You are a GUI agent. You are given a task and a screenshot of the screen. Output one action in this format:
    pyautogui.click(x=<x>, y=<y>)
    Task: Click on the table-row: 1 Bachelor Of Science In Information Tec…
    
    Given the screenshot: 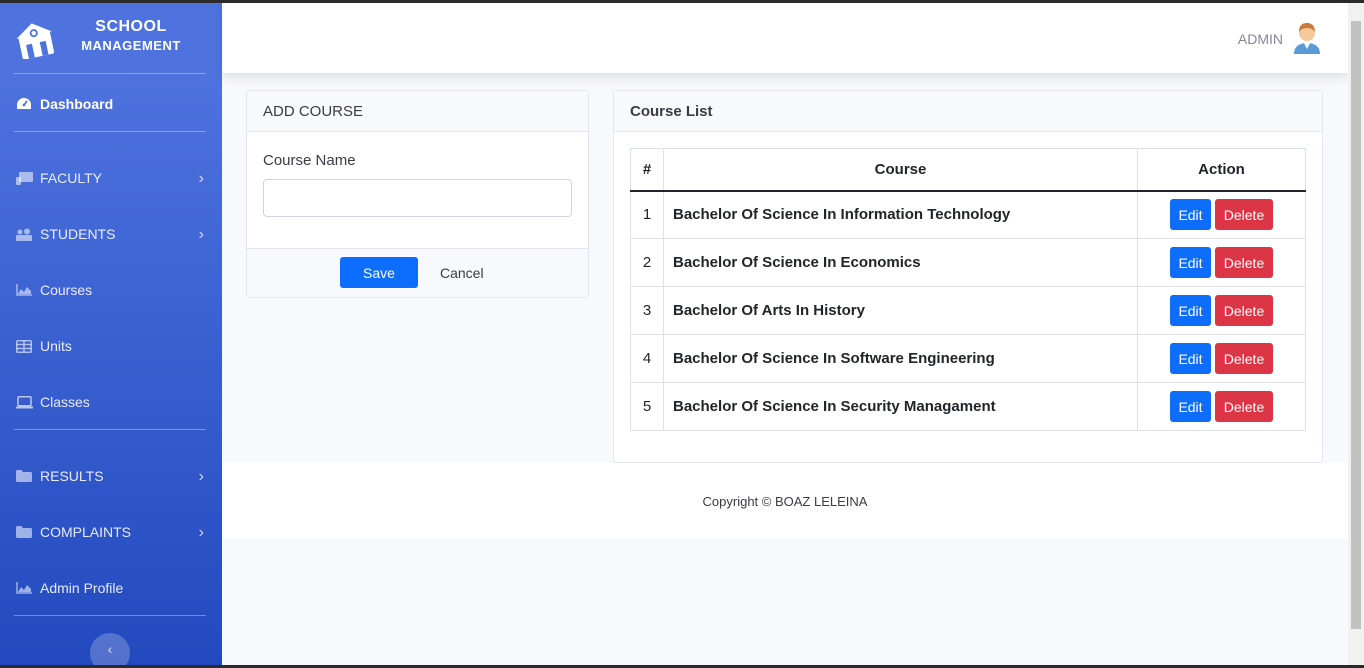 What is the action you would take?
    pyautogui.click(x=968, y=214)
    